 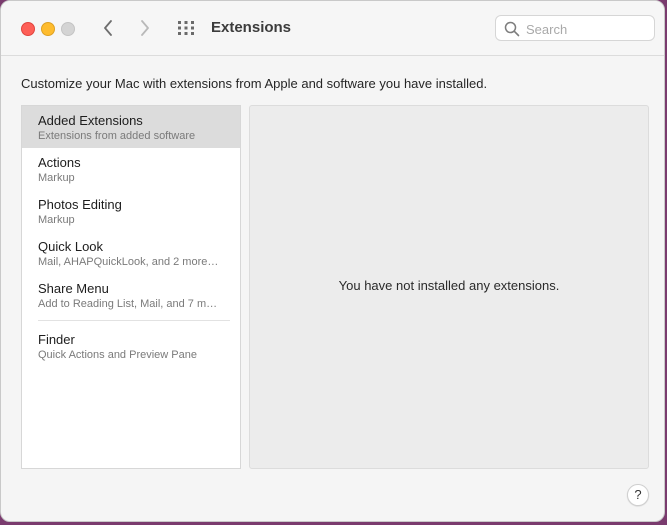 What do you see at coordinates (48, 29) in the screenshot?
I see `minimize-button` at bounding box center [48, 29].